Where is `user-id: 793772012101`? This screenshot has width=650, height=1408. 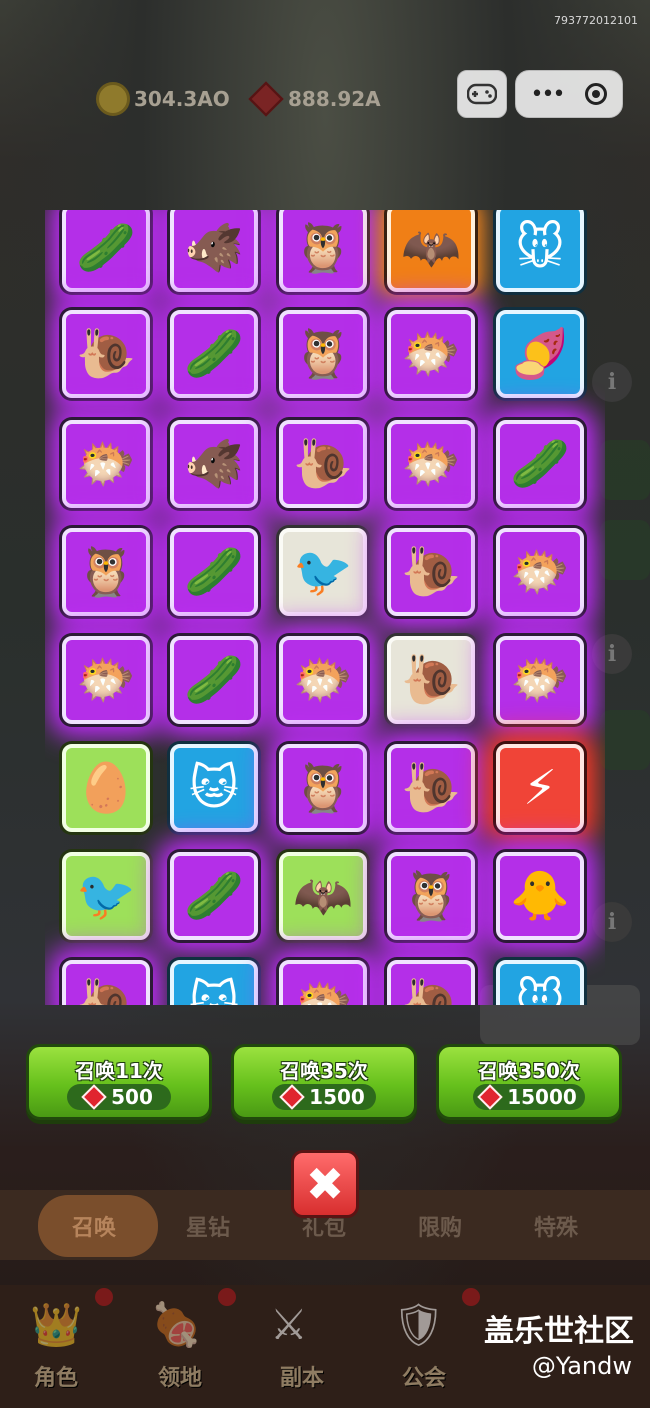 user-id: 793772012101 is located at coordinates (596, 20).